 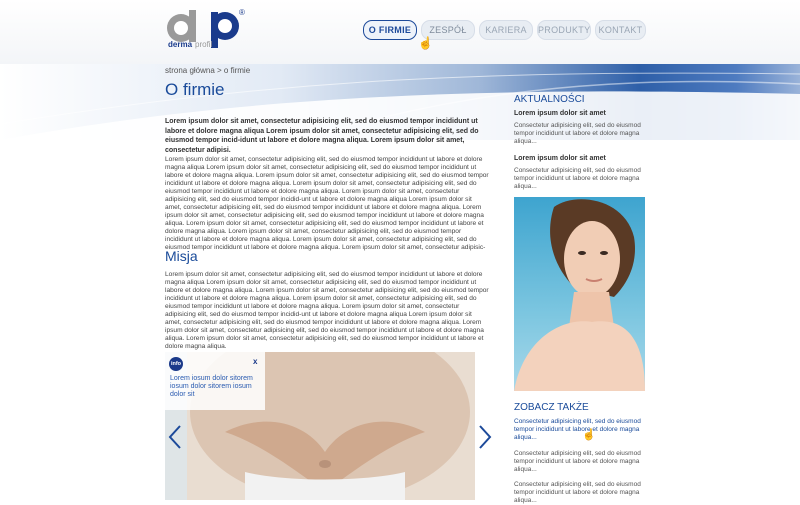 I want to click on portrait-image, so click(x=579, y=294).